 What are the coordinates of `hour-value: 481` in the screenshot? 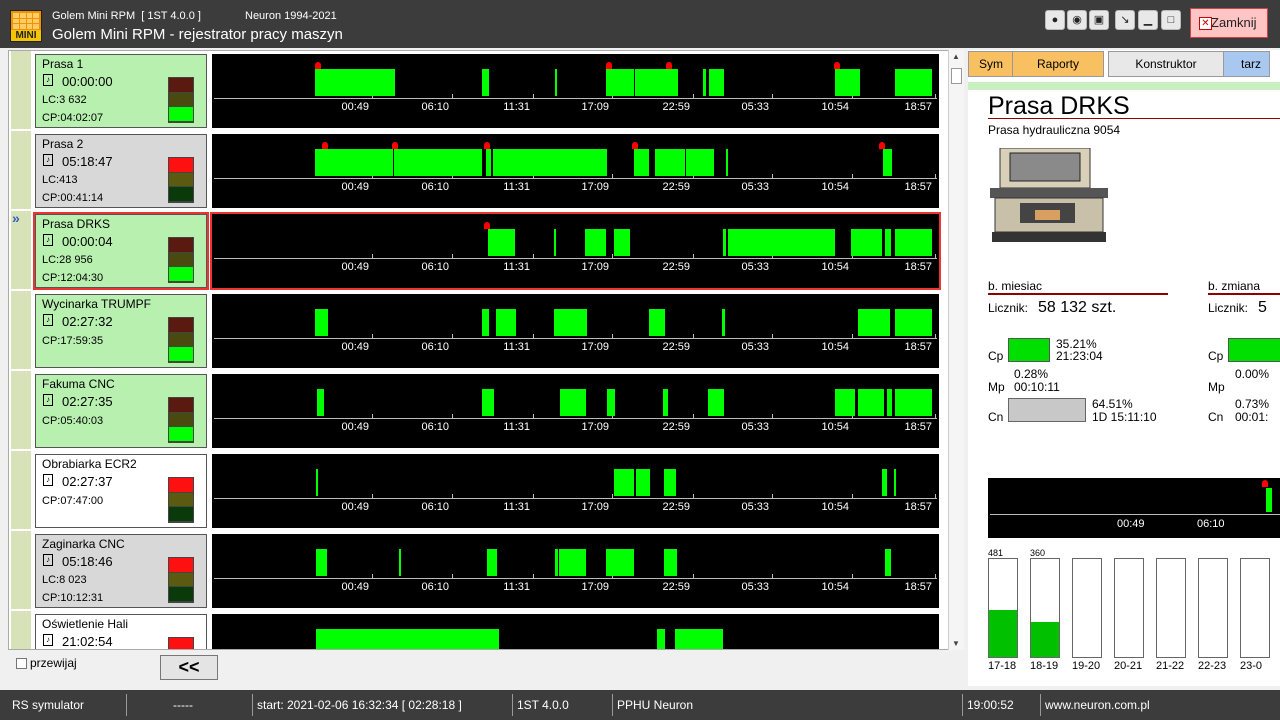 It's located at (996, 553).